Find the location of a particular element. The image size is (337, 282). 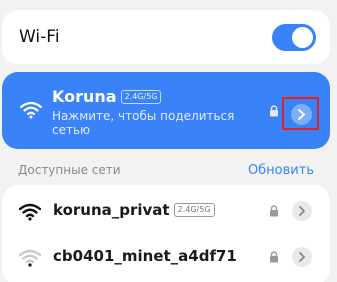

toggle-knob is located at coordinates (302, 37).